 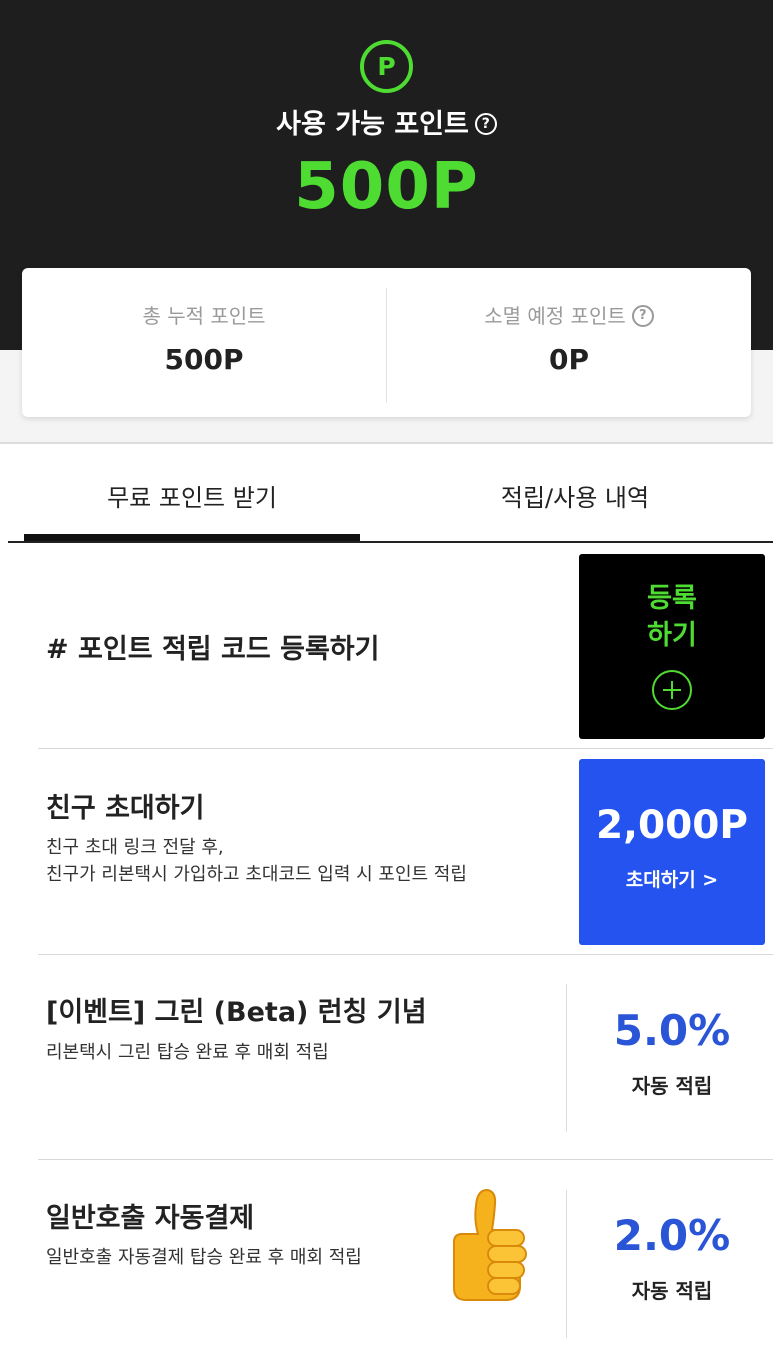 What do you see at coordinates (204, 359) in the screenshot?
I see `total-points-value: 500P` at bounding box center [204, 359].